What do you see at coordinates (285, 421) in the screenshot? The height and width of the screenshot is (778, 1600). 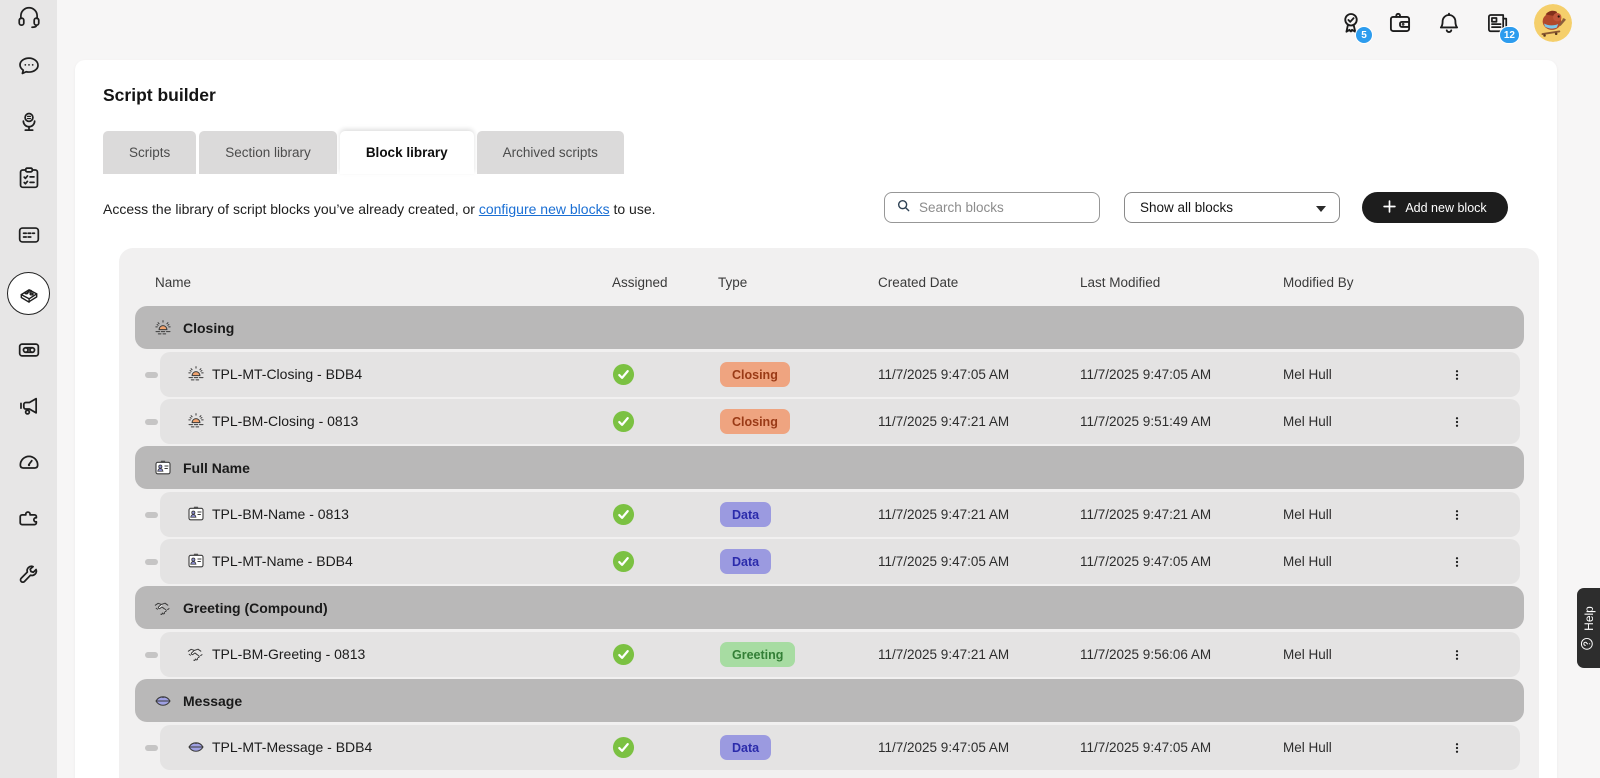 I see `block-name: TPL-BM-Closing - 0813` at bounding box center [285, 421].